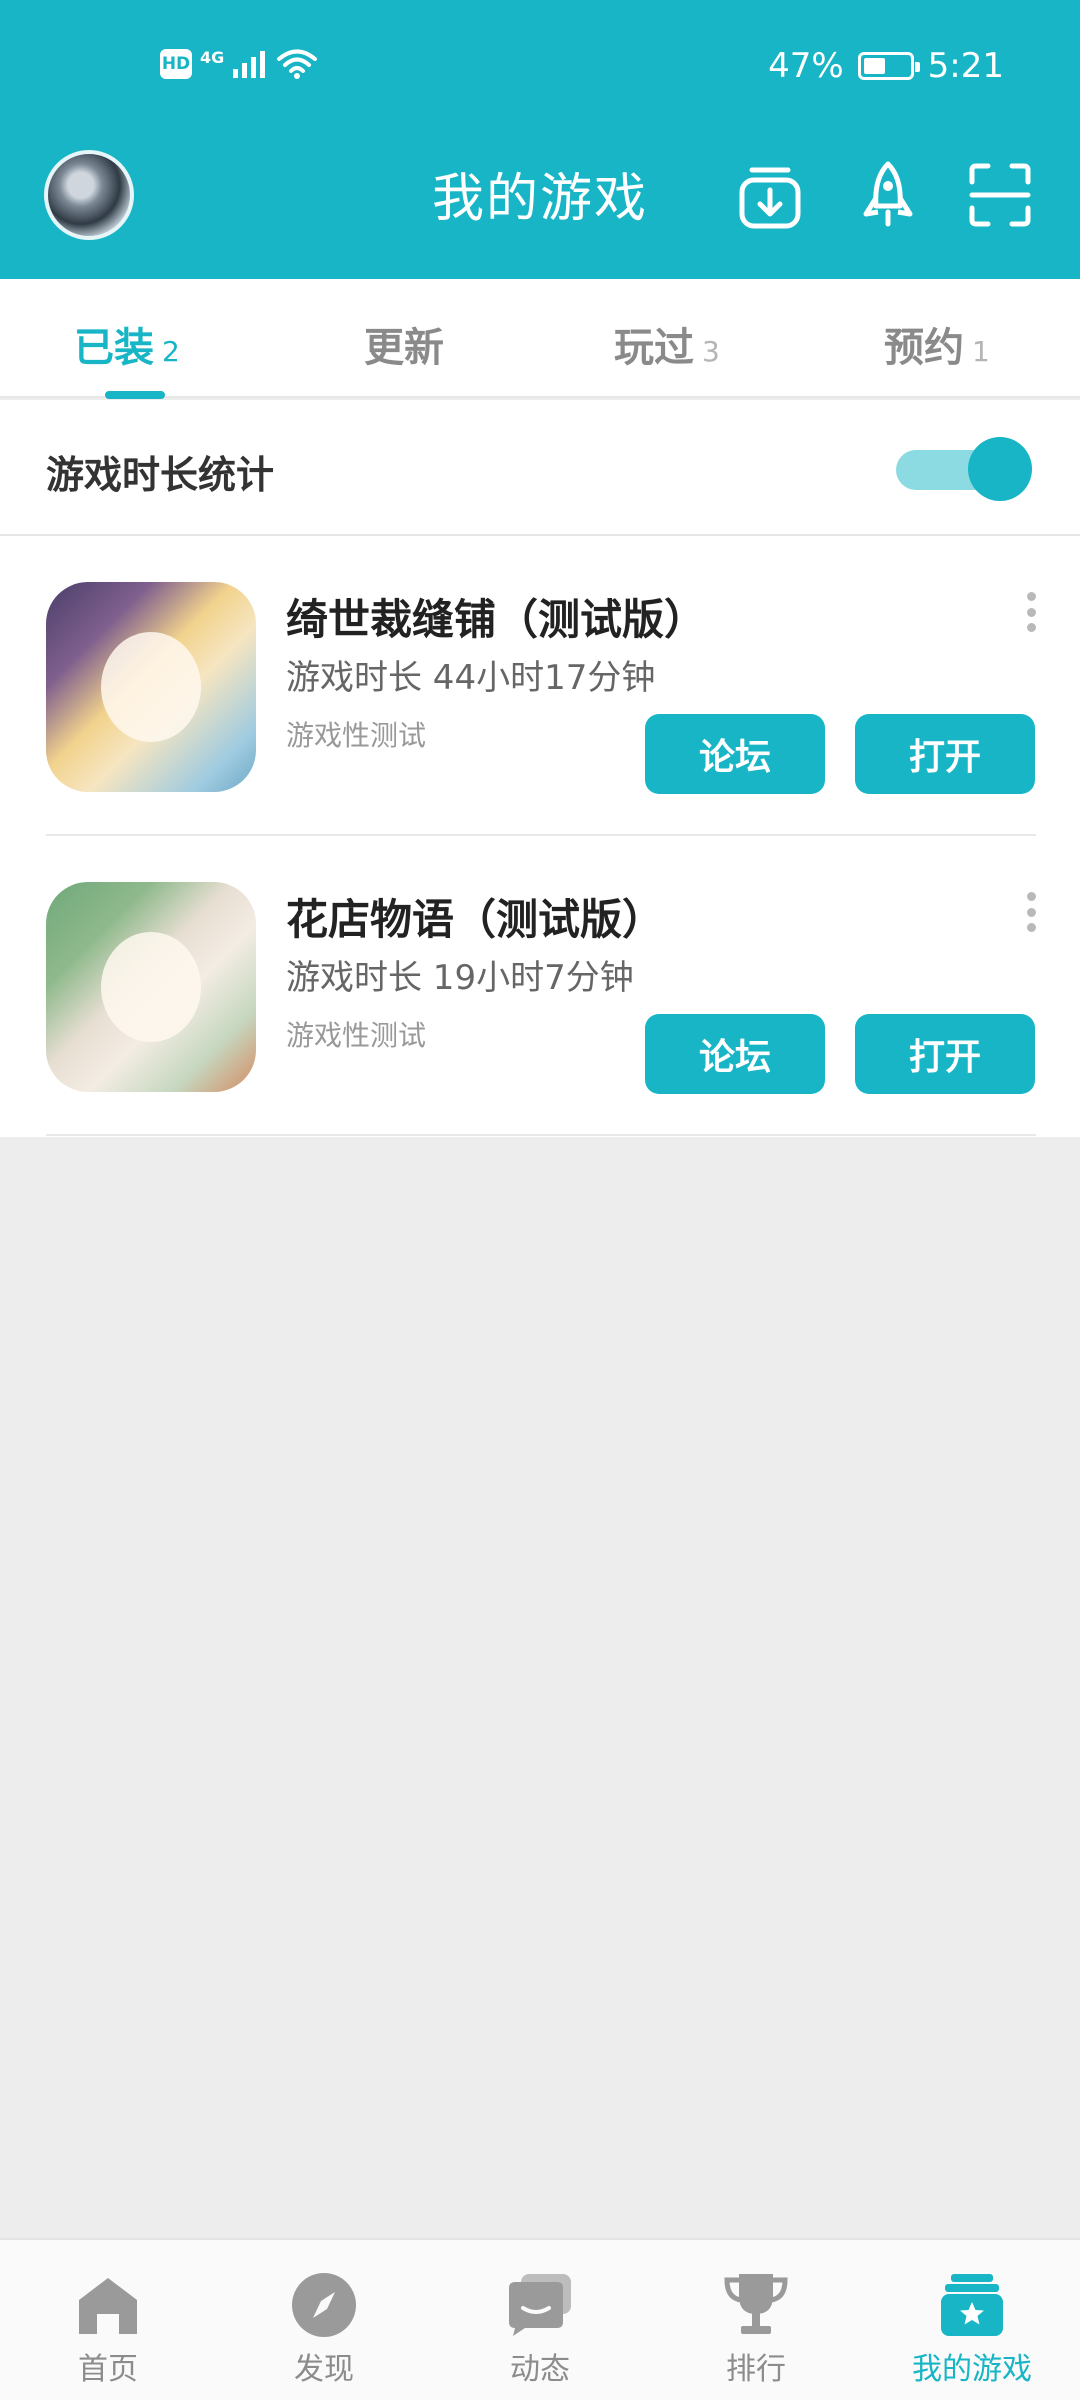  I want to click on nav-label: 我的游戏, so click(972, 2369).